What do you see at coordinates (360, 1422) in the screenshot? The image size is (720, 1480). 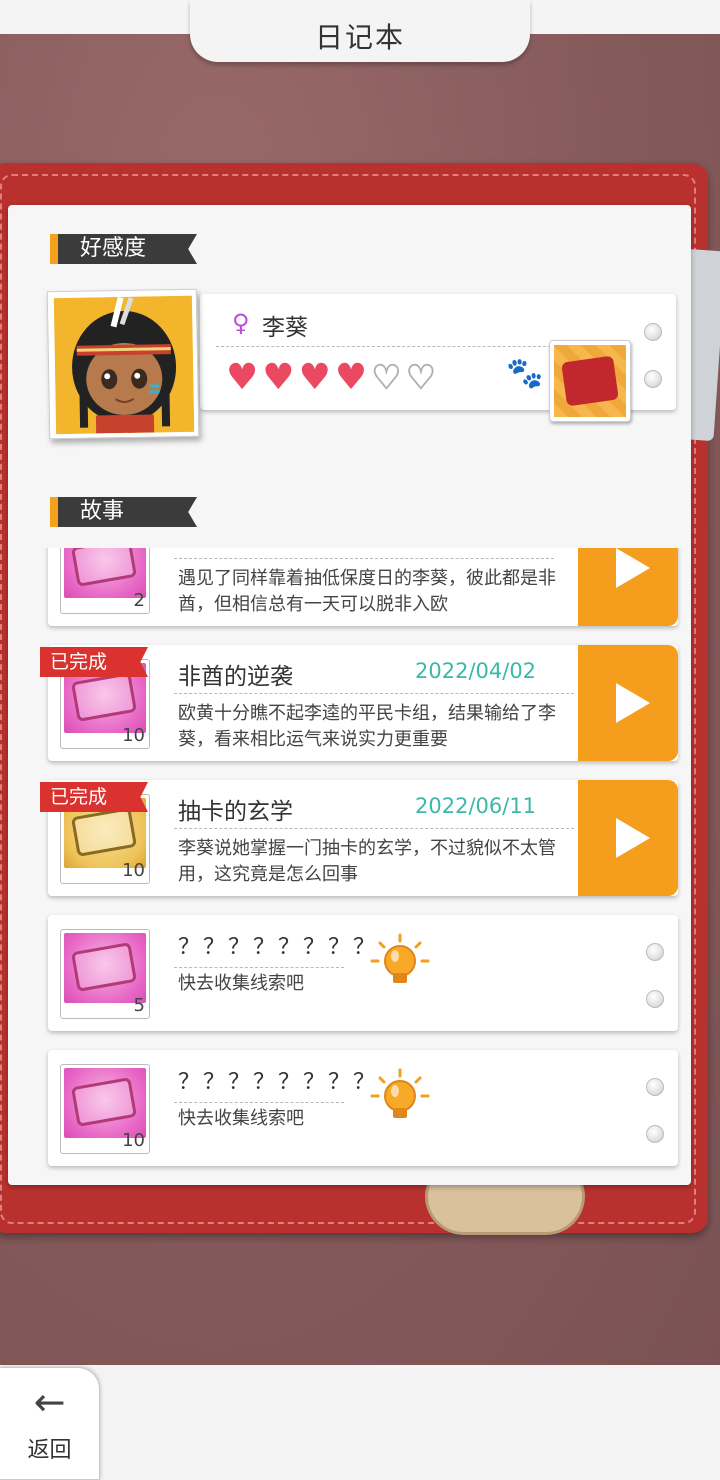 I see `bottom-bar` at bounding box center [360, 1422].